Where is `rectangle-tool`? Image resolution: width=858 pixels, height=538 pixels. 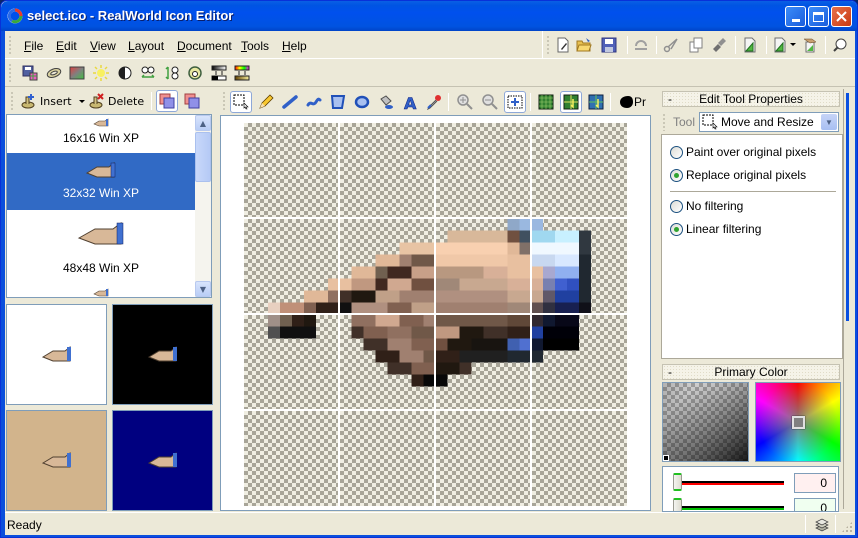
rectangle-tool is located at coordinates (338, 102).